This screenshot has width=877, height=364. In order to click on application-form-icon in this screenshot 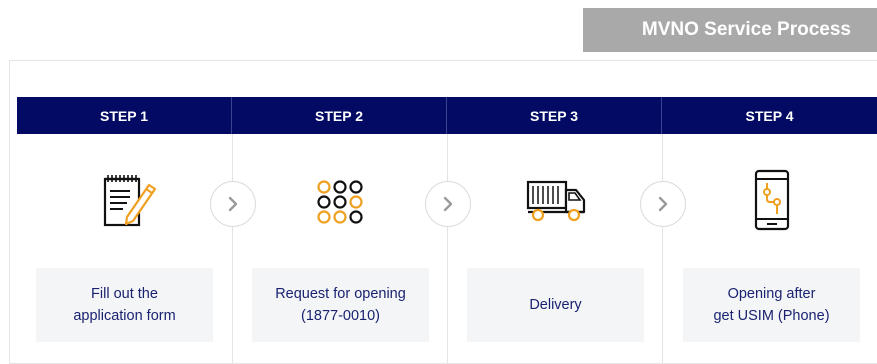, I will do `click(129, 201)`.